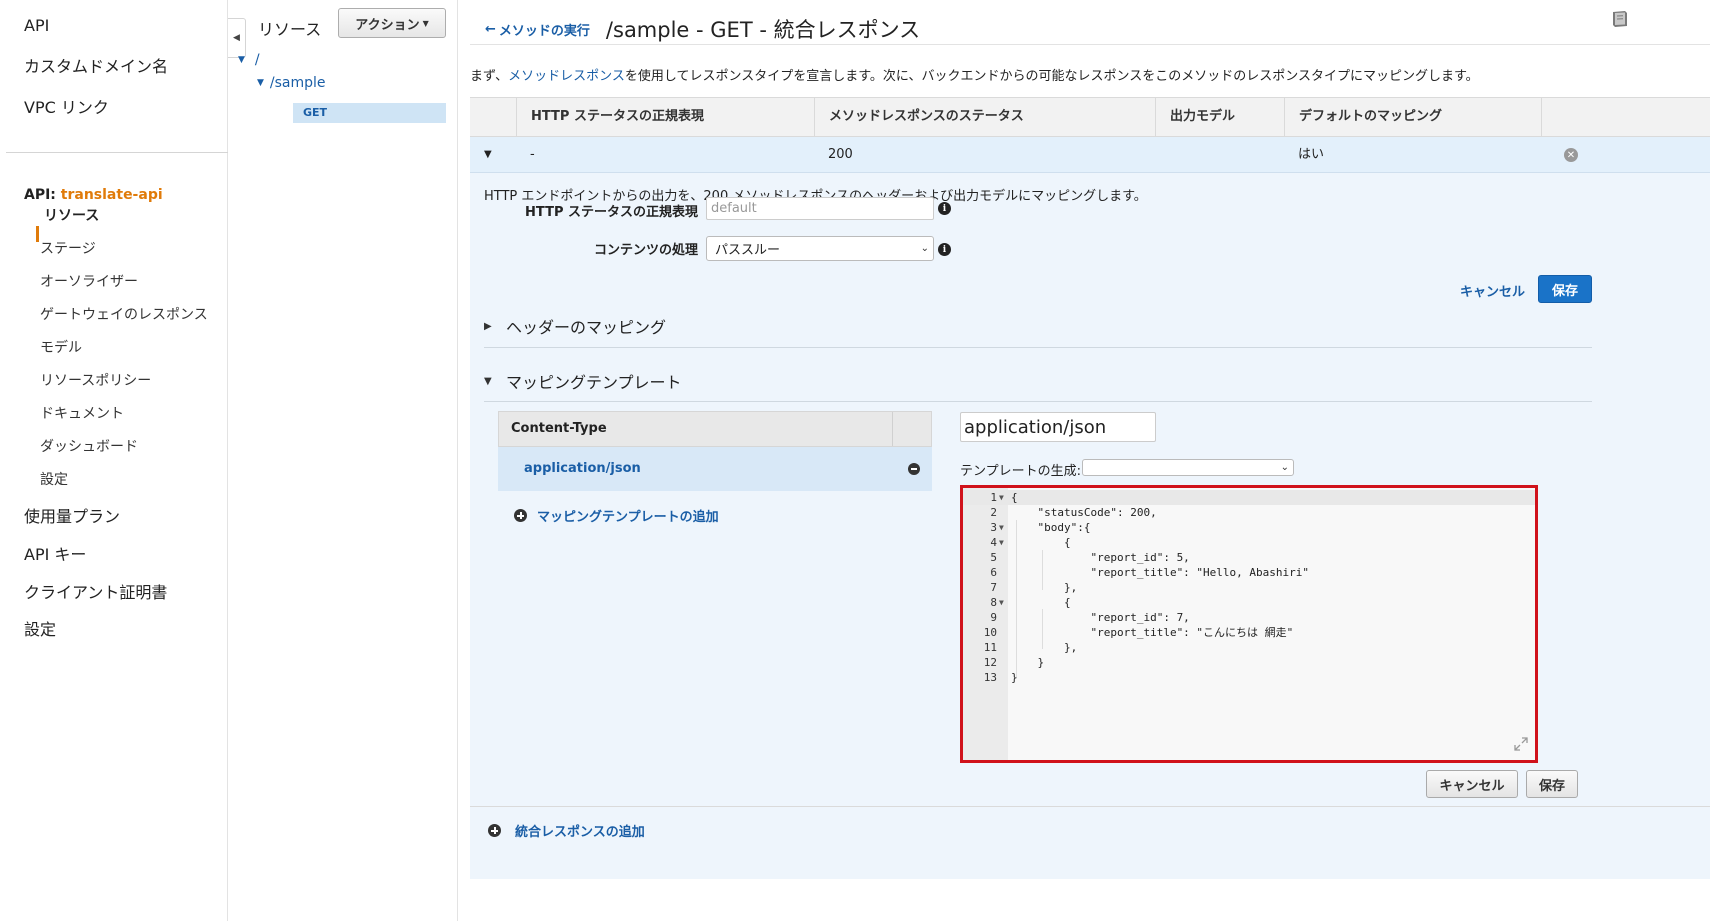  What do you see at coordinates (297, 83) in the screenshot?
I see `tree-item-sample-label: /sample` at bounding box center [297, 83].